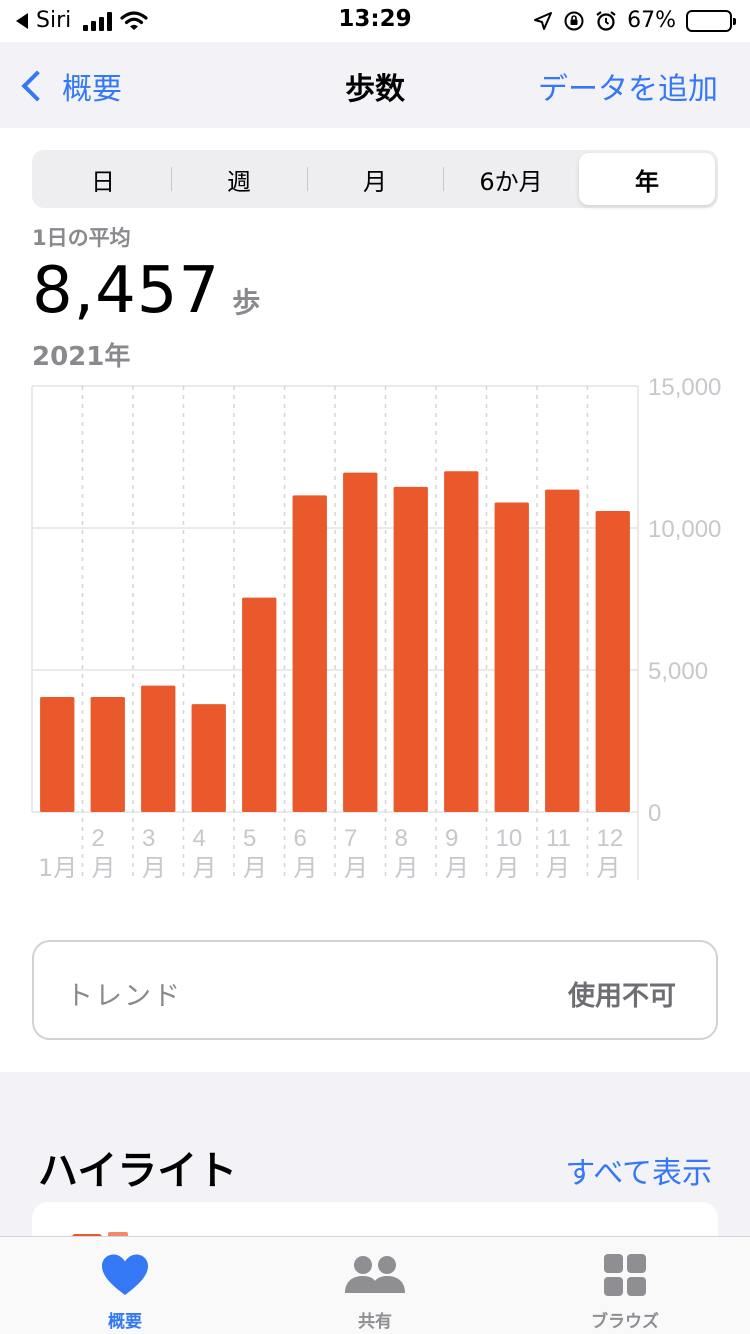 This screenshot has height=1334, width=750. What do you see at coordinates (711, 20) in the screenshot?
I see `battery-icon` at bounding box center [711, 20].